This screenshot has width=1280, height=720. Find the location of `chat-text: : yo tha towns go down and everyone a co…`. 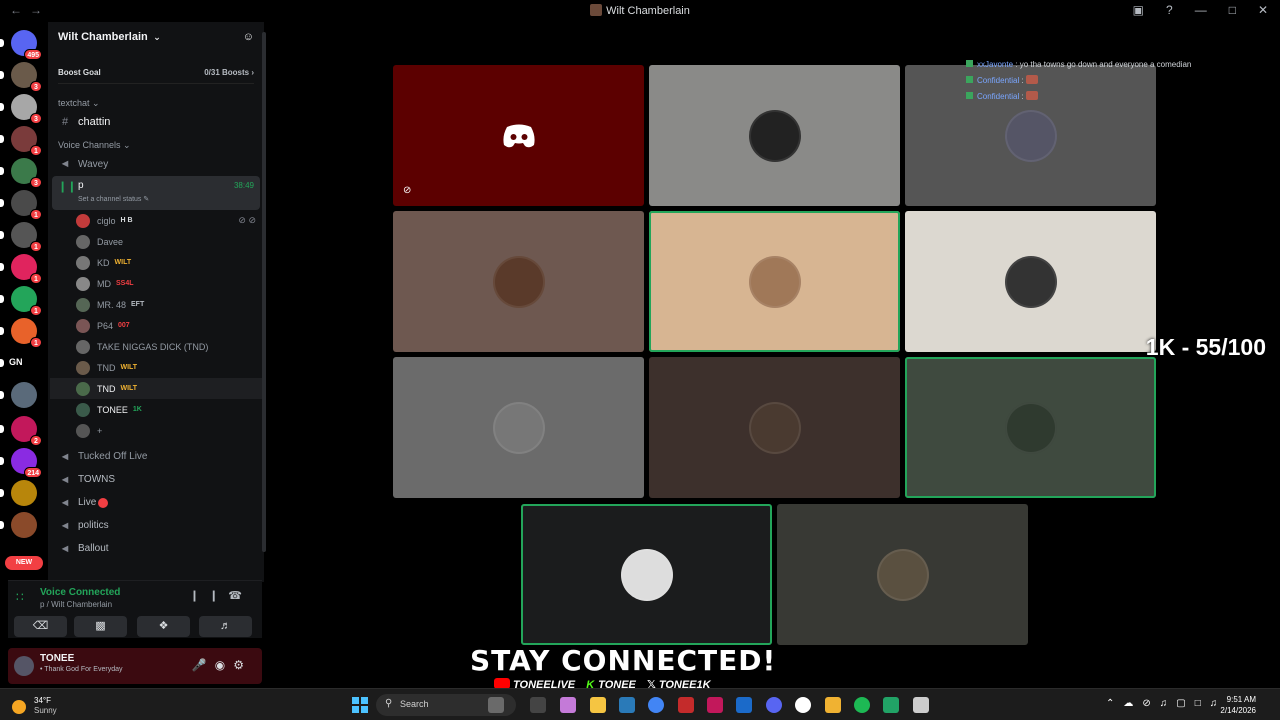

chat-text: : yo tha towns go down and everyone a co… is located at coordinates (1102, 64).